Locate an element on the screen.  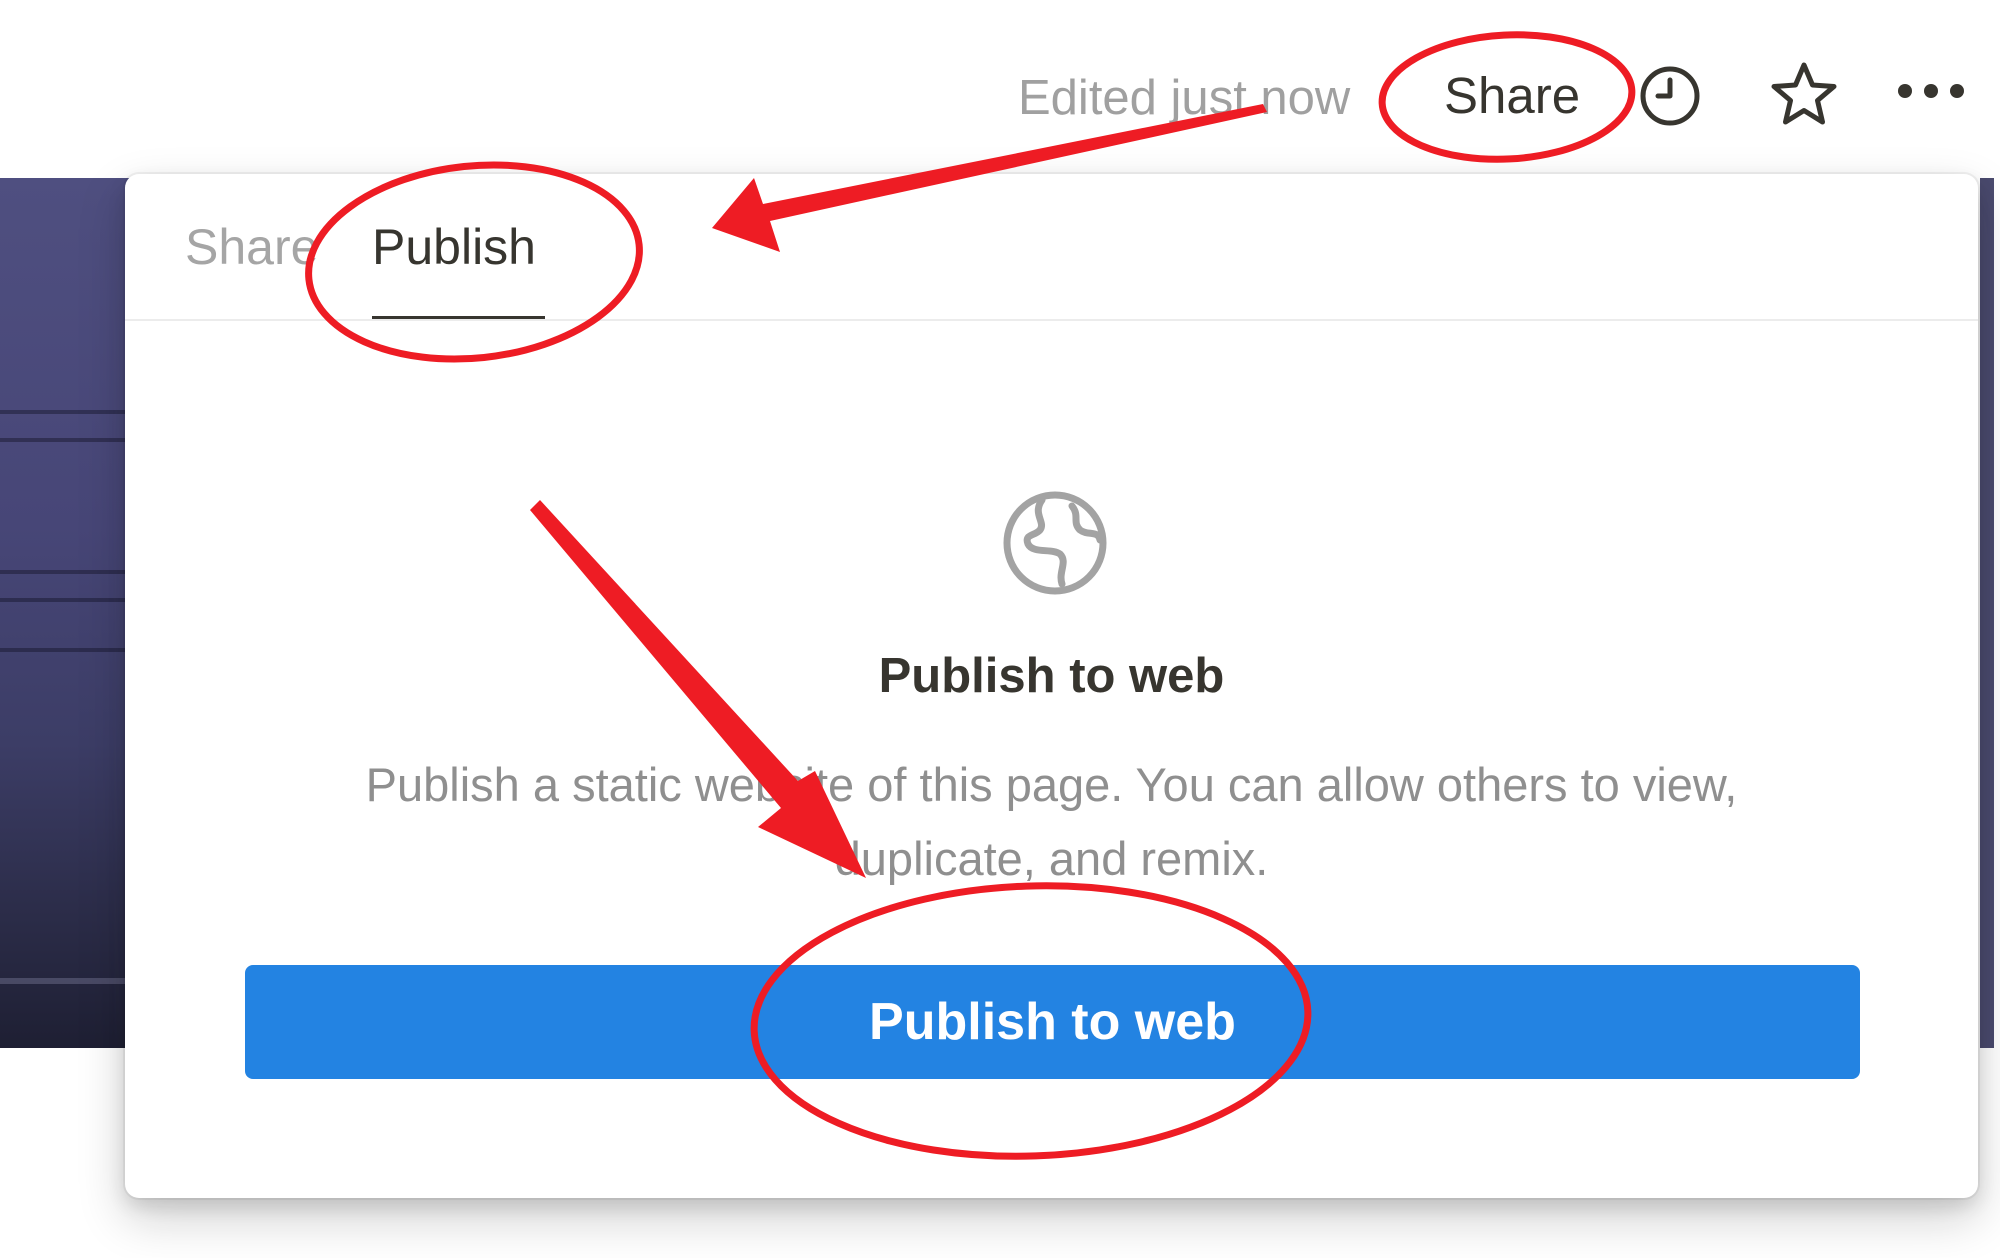
publish-heading: Publish to web is located at coordinates (1051, 676).